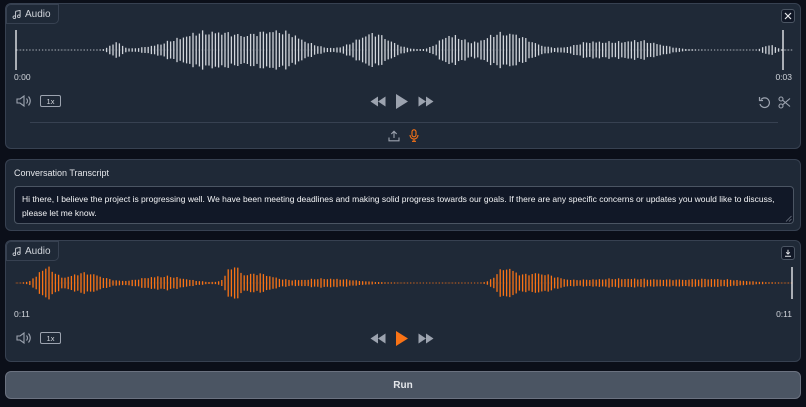  What do you see at coordinates (50, 101) in the screenshot?
I see `input-playback-rate-button: 1x` at bounding box center [50, 101].